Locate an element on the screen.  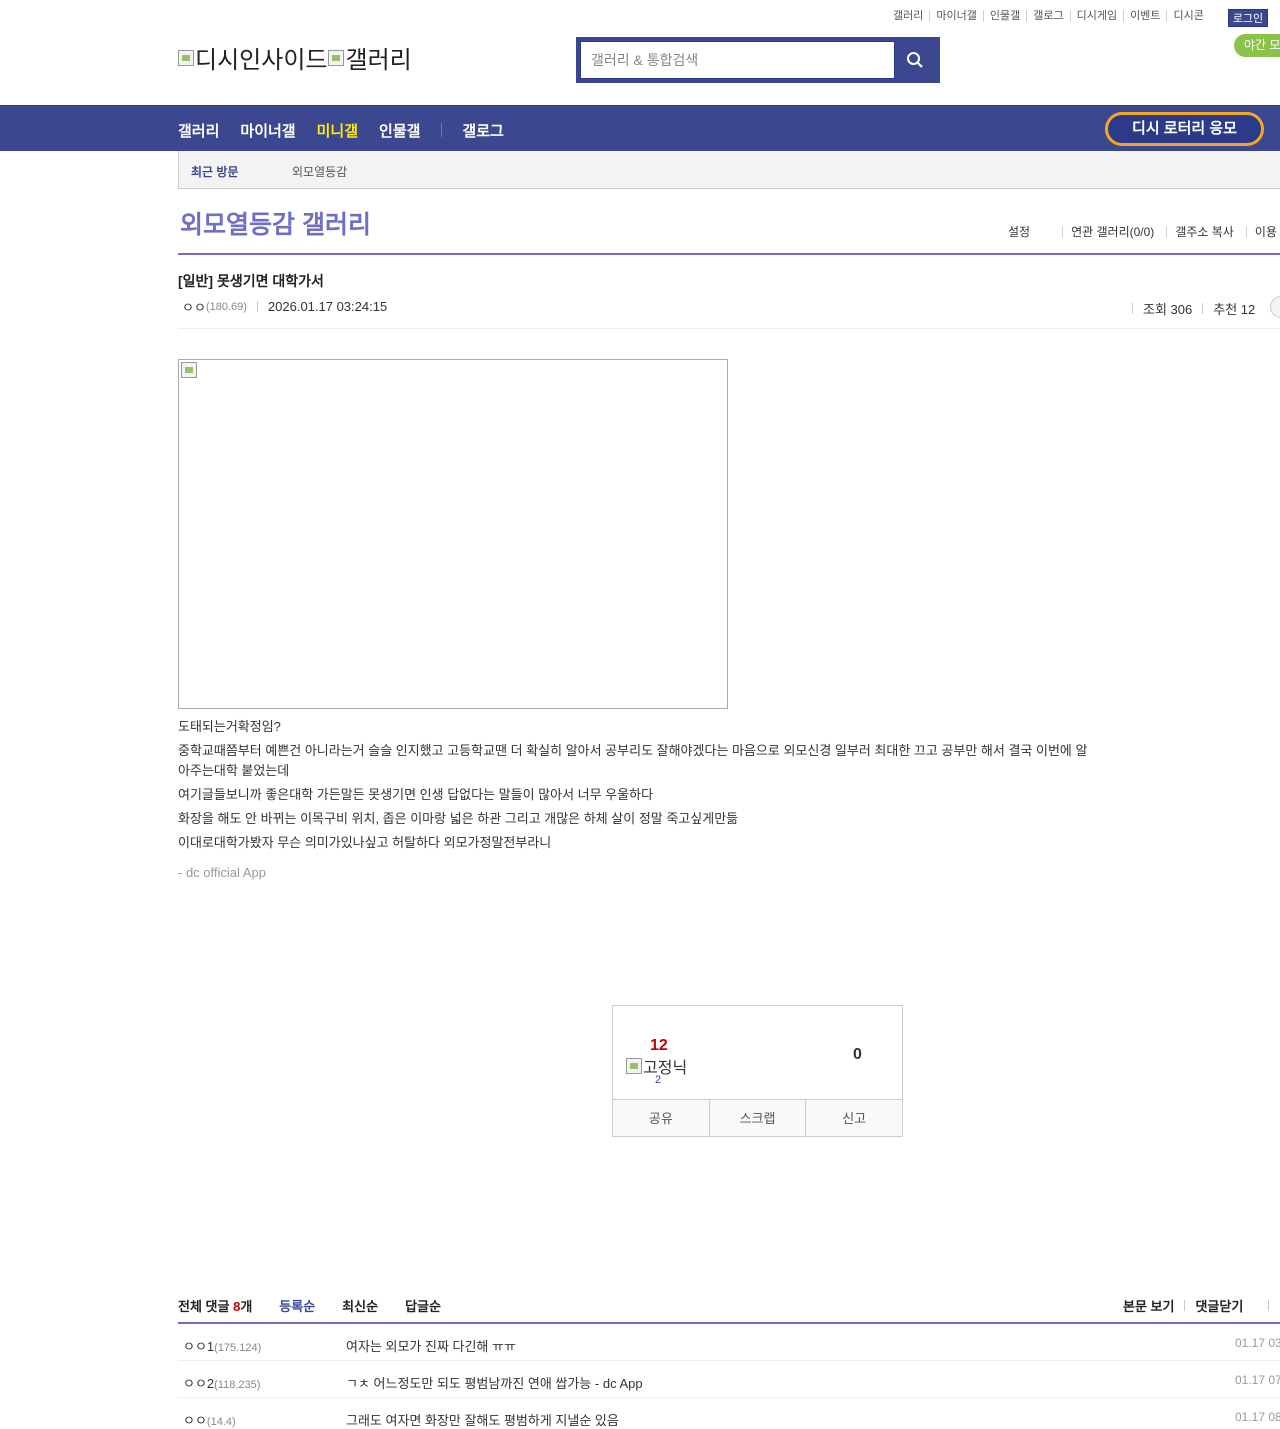
comment-ip: (118.235) is located at coordinates (237, 1385).